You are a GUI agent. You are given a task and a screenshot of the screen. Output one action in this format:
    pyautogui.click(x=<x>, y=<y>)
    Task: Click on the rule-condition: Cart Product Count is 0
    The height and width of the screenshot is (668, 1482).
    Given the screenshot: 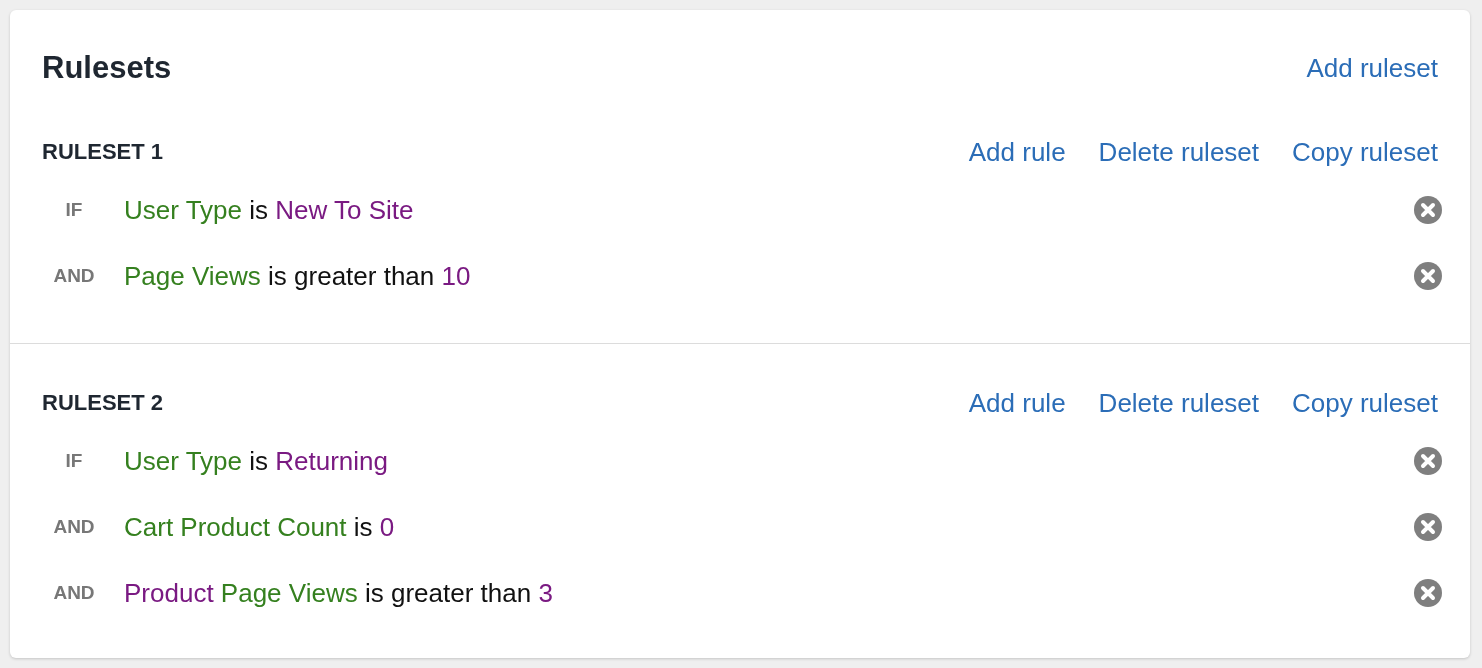 What is the action you would take?
    pyautogui.click(x=259, y=527)
    